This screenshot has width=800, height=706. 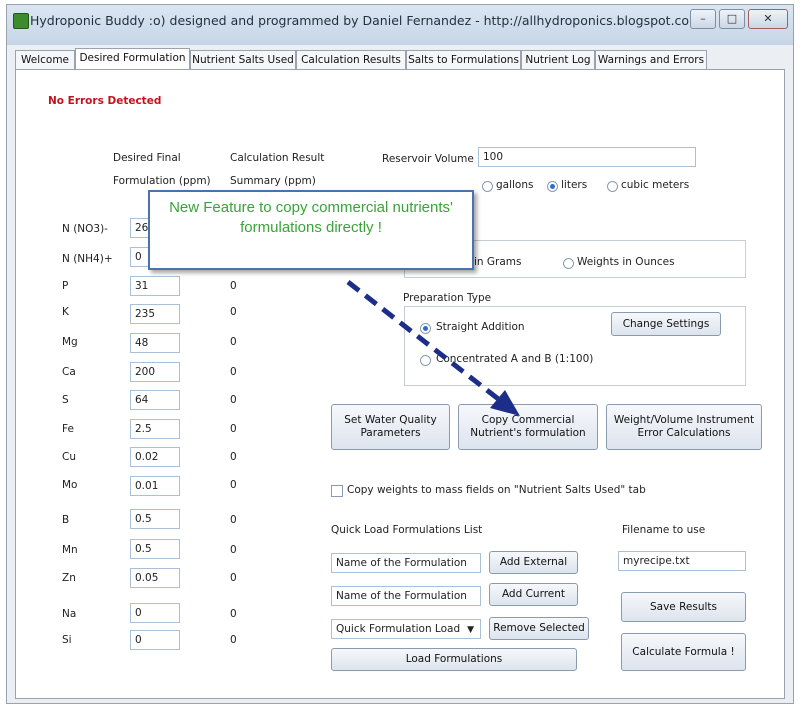 I want to click on callout-arrow, so click(x=433, y=348).